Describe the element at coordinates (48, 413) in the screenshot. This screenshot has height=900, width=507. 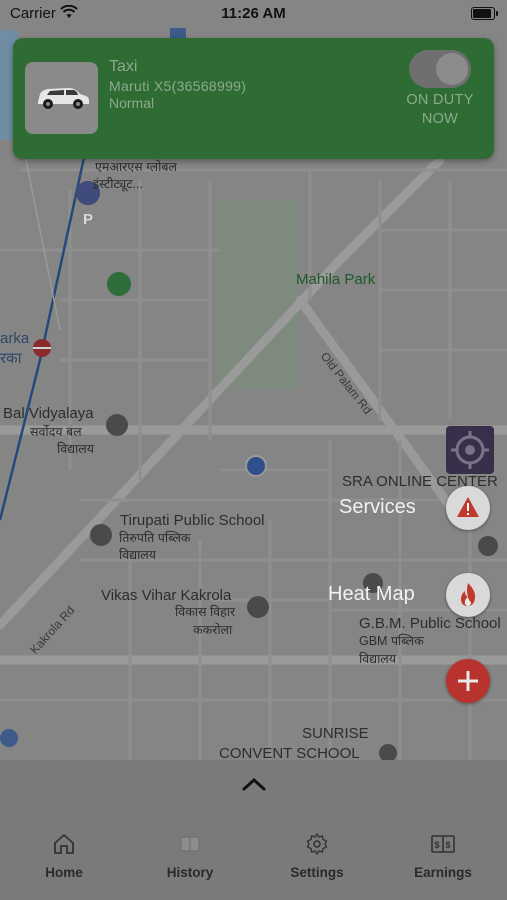
I see `map-label: Bal Vidyalaya` at that location.